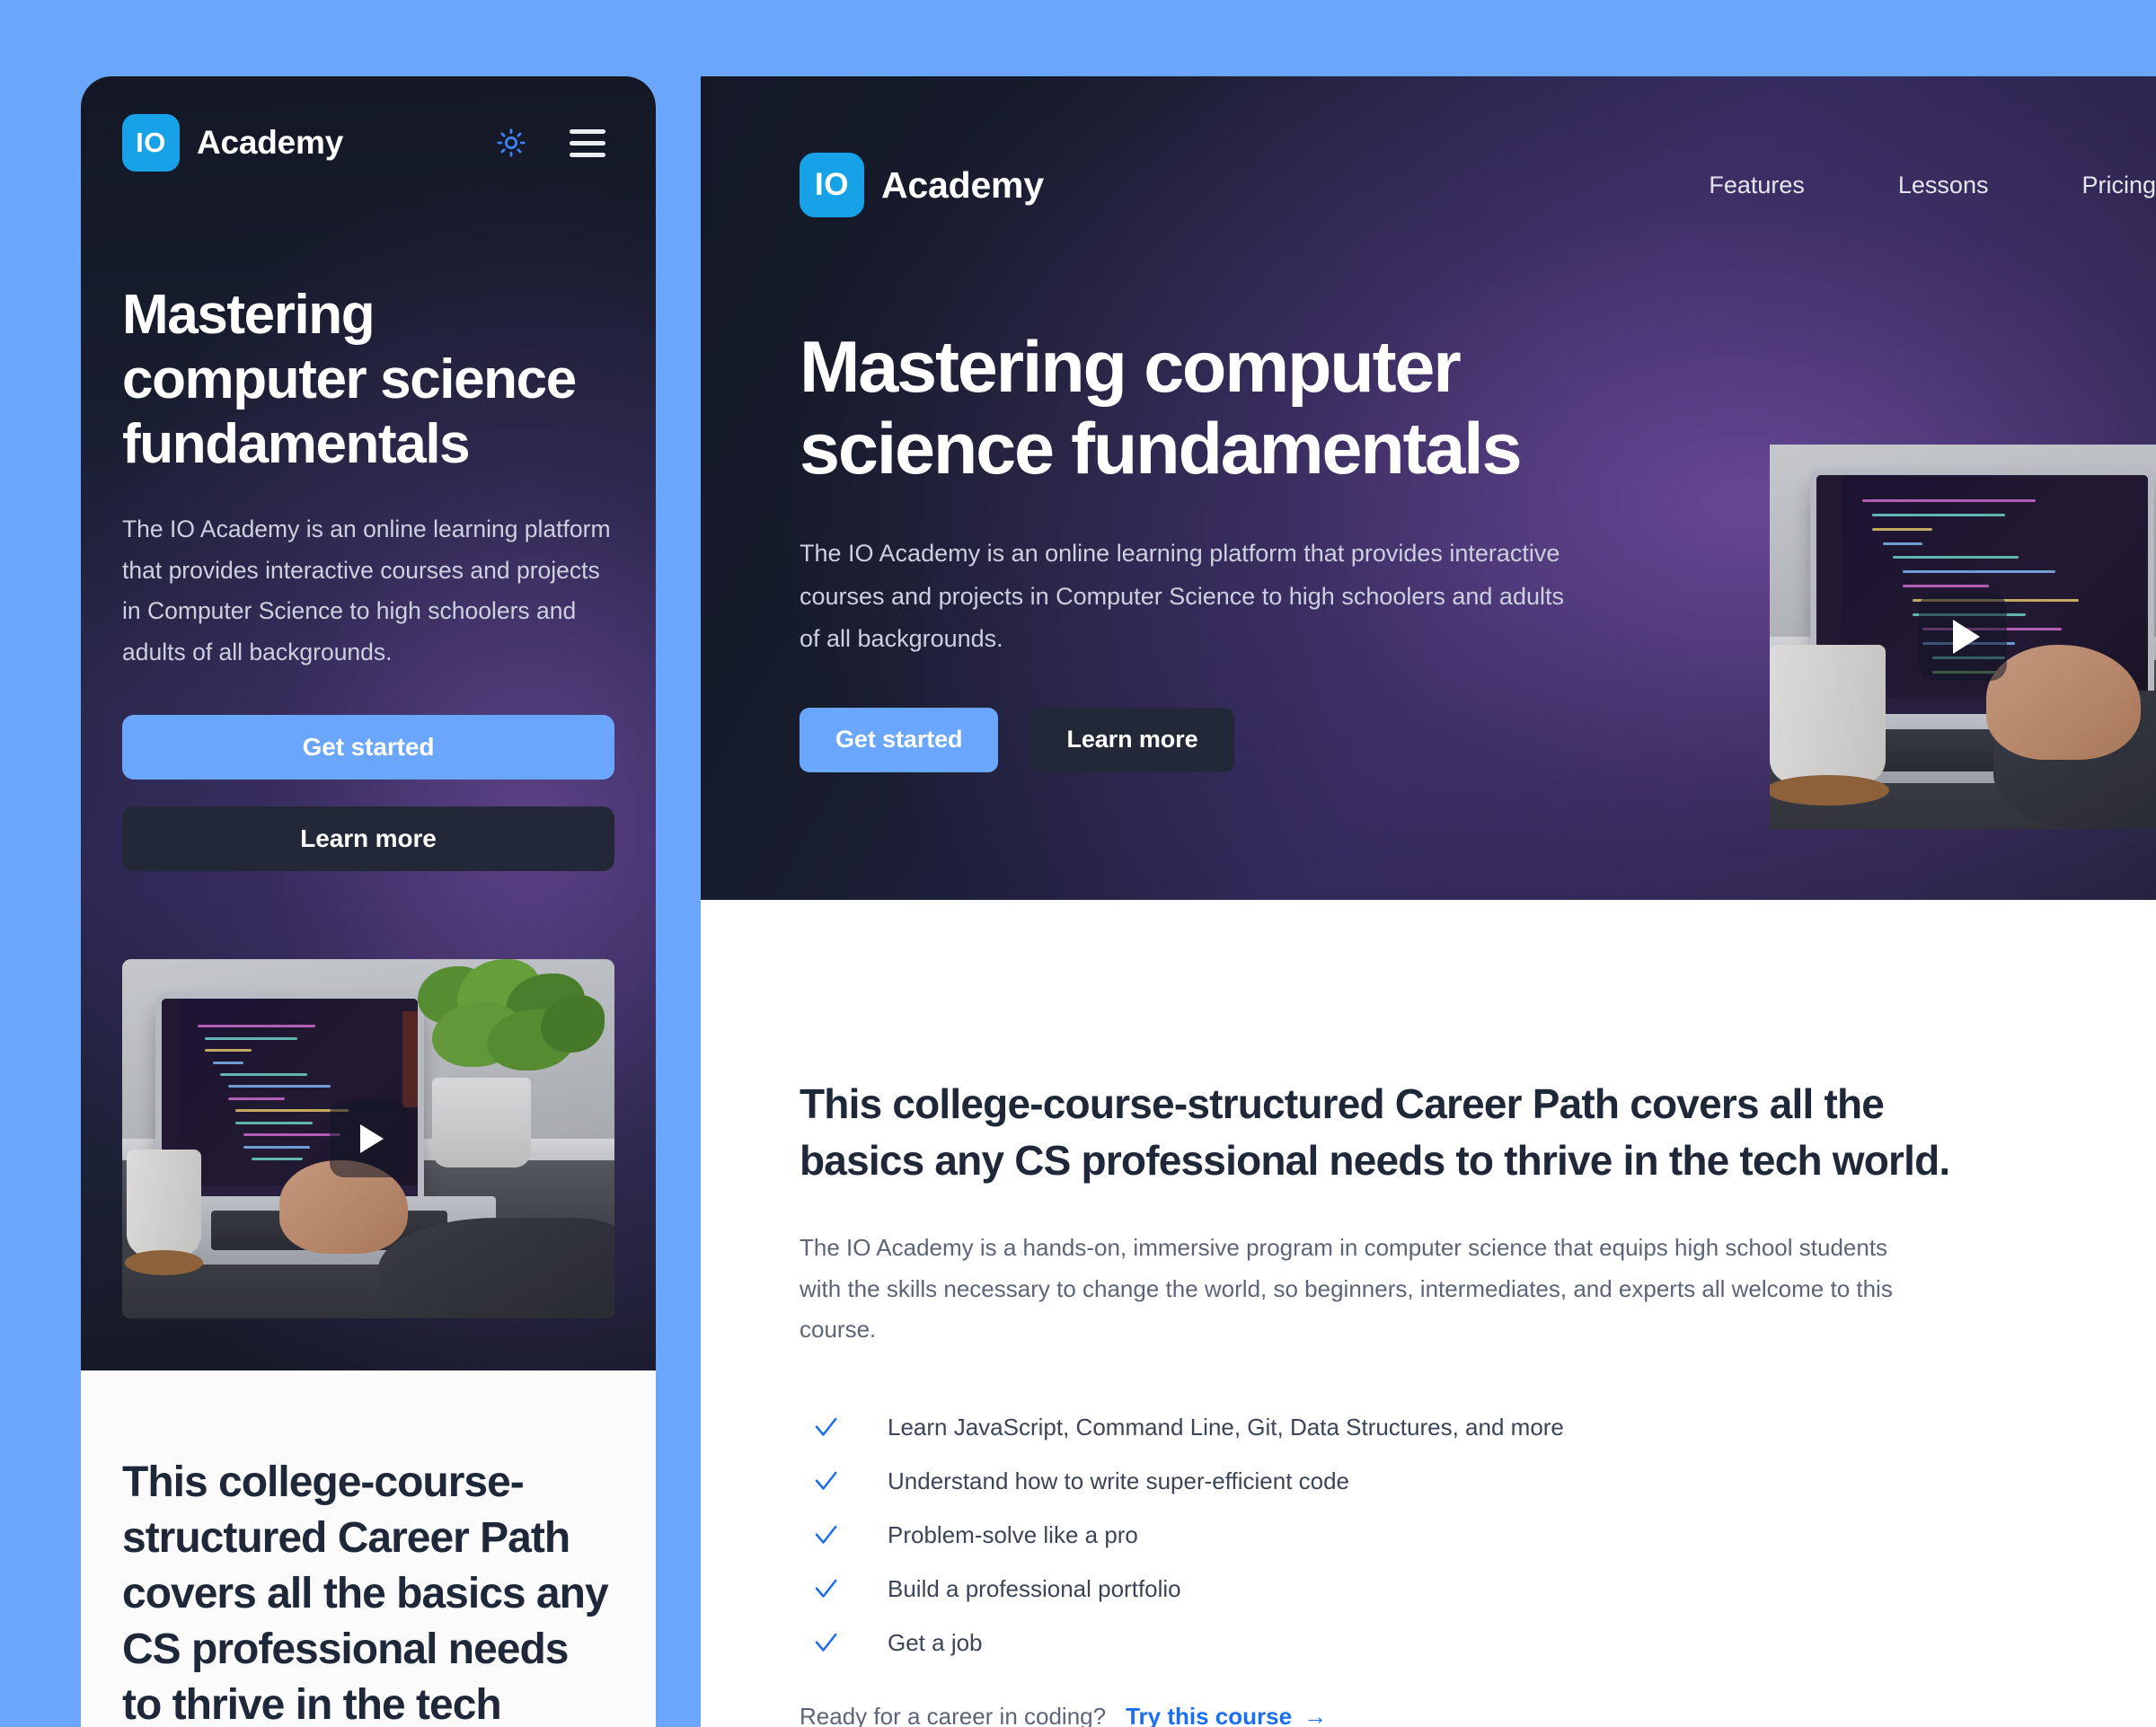 The height and width of the screenshot is (1727, 2156). I want to click on cta-question: Ready for a career in coding?, so click(953, 1715).